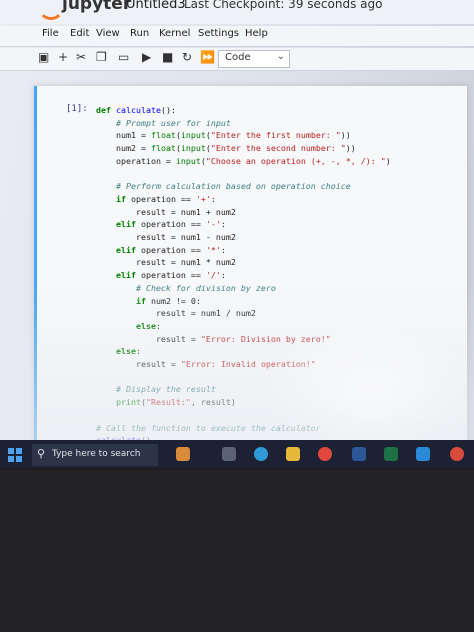 Image resolution: width=474 pixels, height=632 pixels. I want to click on brand-name: jupyter, so click(97, 7).